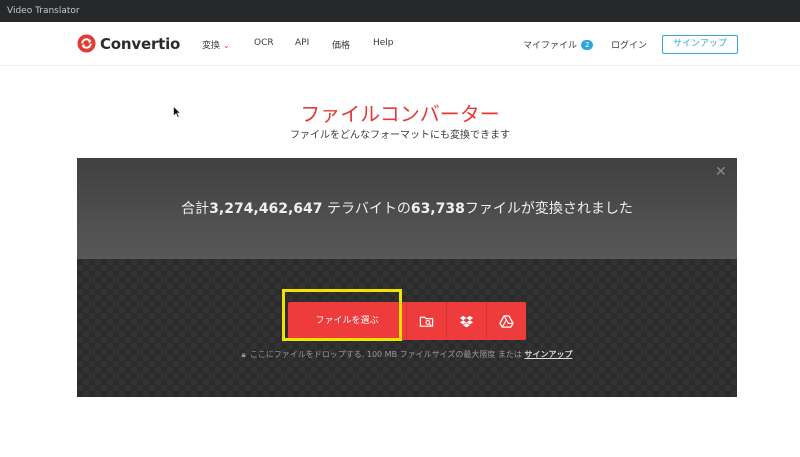 The width and height of the screenshot is (800, 457). What do you see at coordinates (437, 209) in the screenshot?
I see `stats-files: 63,738` at bounding box center [437, 209].